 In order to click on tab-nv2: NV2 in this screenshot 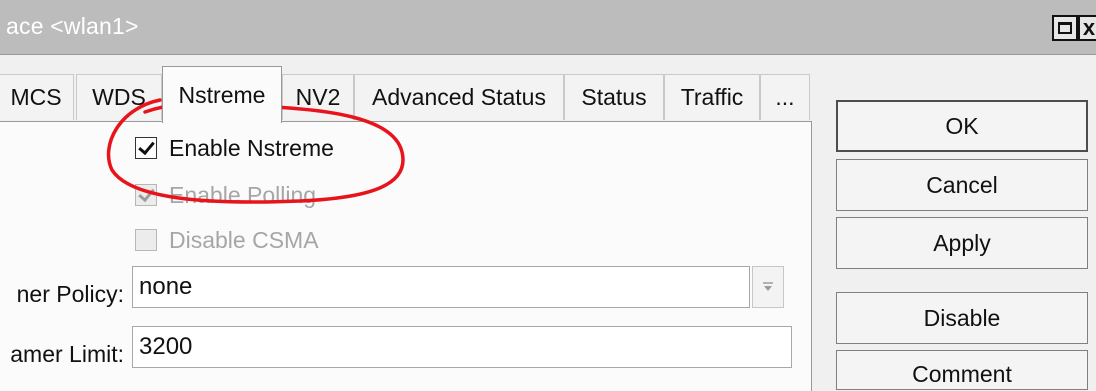, I will do `click(318, 97)`.